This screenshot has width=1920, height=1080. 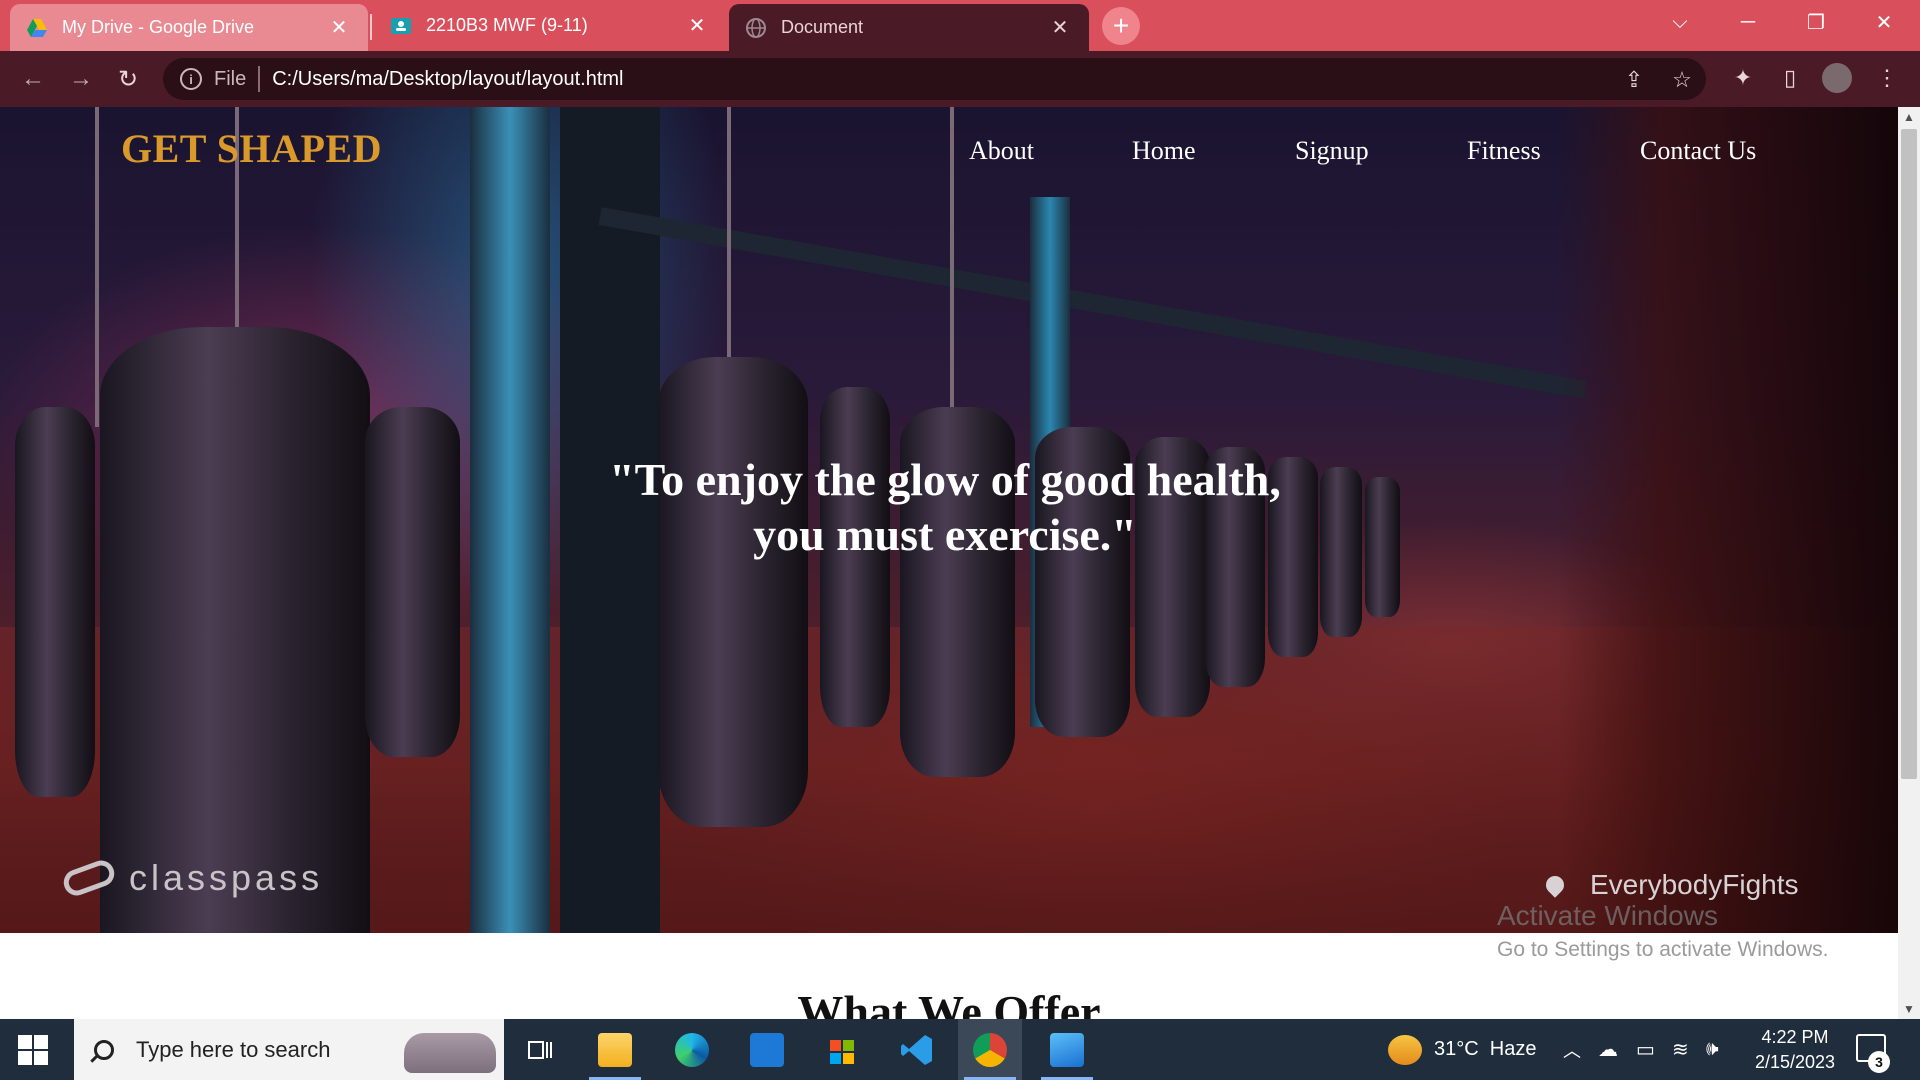 I want to click on new-tab-button: +, so click(x=1121, y=26).